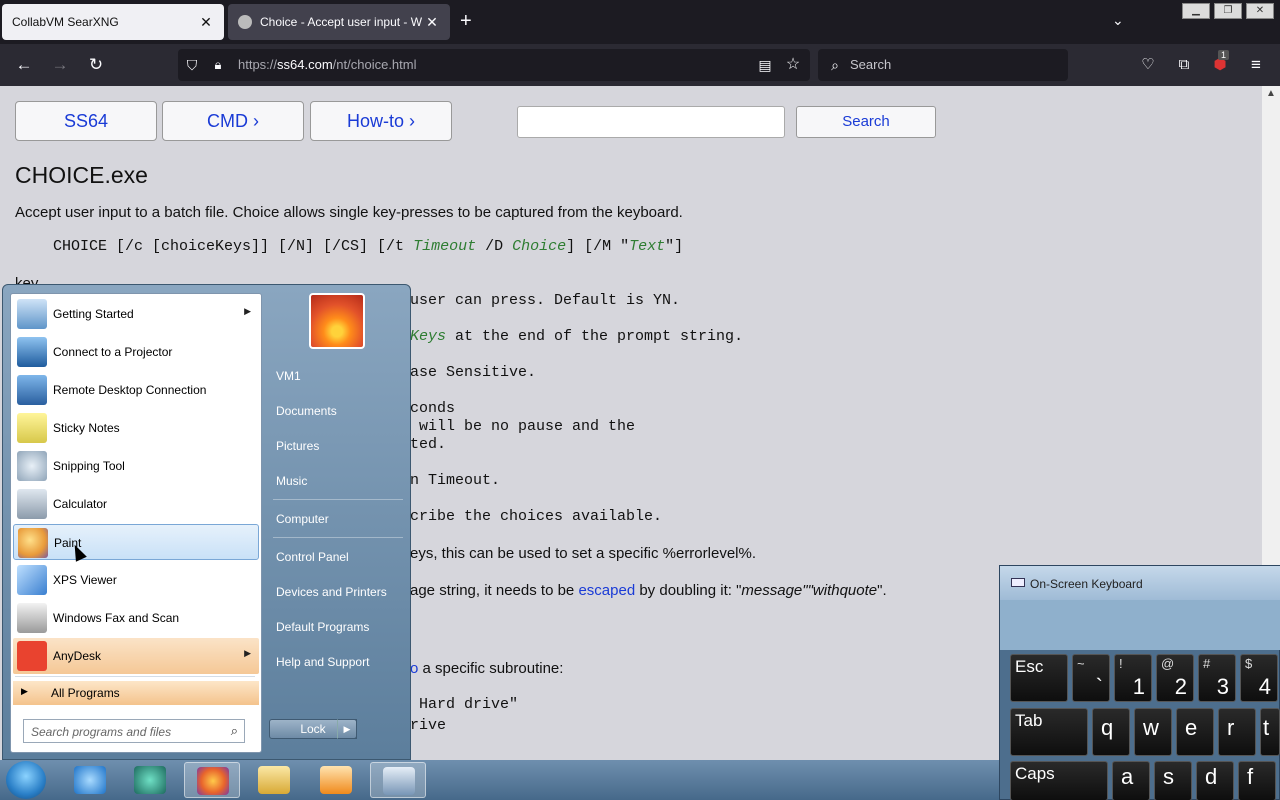 The image size is (1280, 800). Describe the element at coordinates (398, 780) in the screenshot. I see `taskbar-on-screen-keyboard` at that location.